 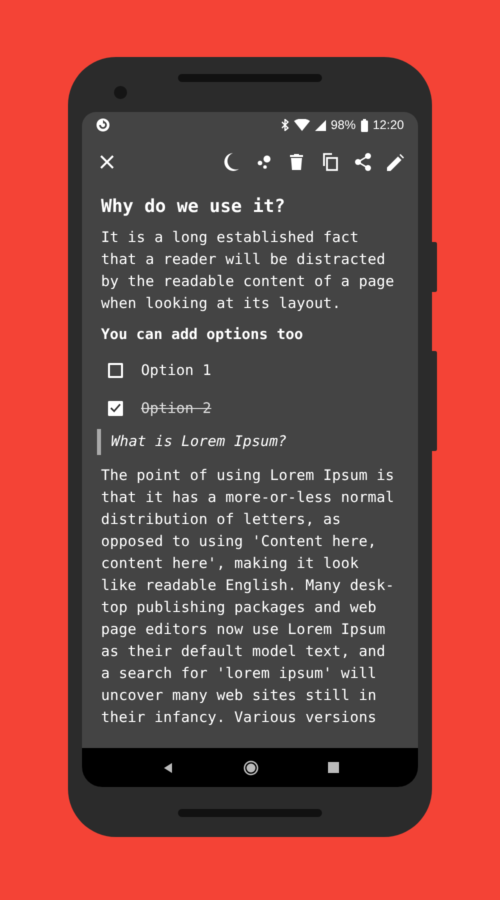 I want to click on block-quote: What is Lorem Ipsum?, so click(x=249, y=442).